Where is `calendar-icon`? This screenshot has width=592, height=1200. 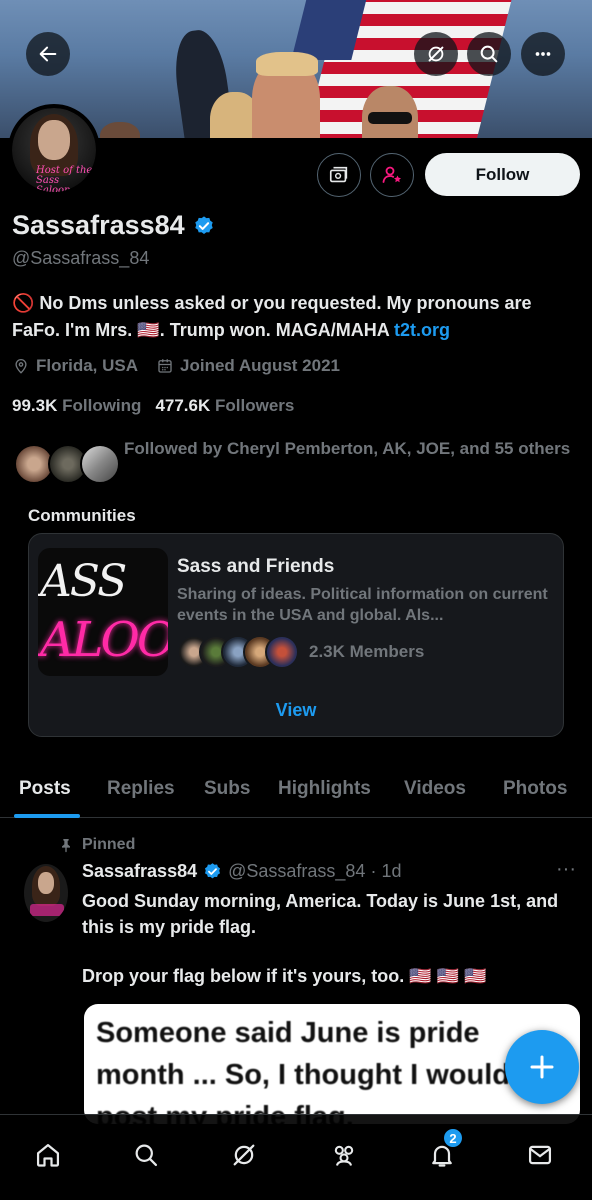 calendar-icon is located at coordinates (165, 366).